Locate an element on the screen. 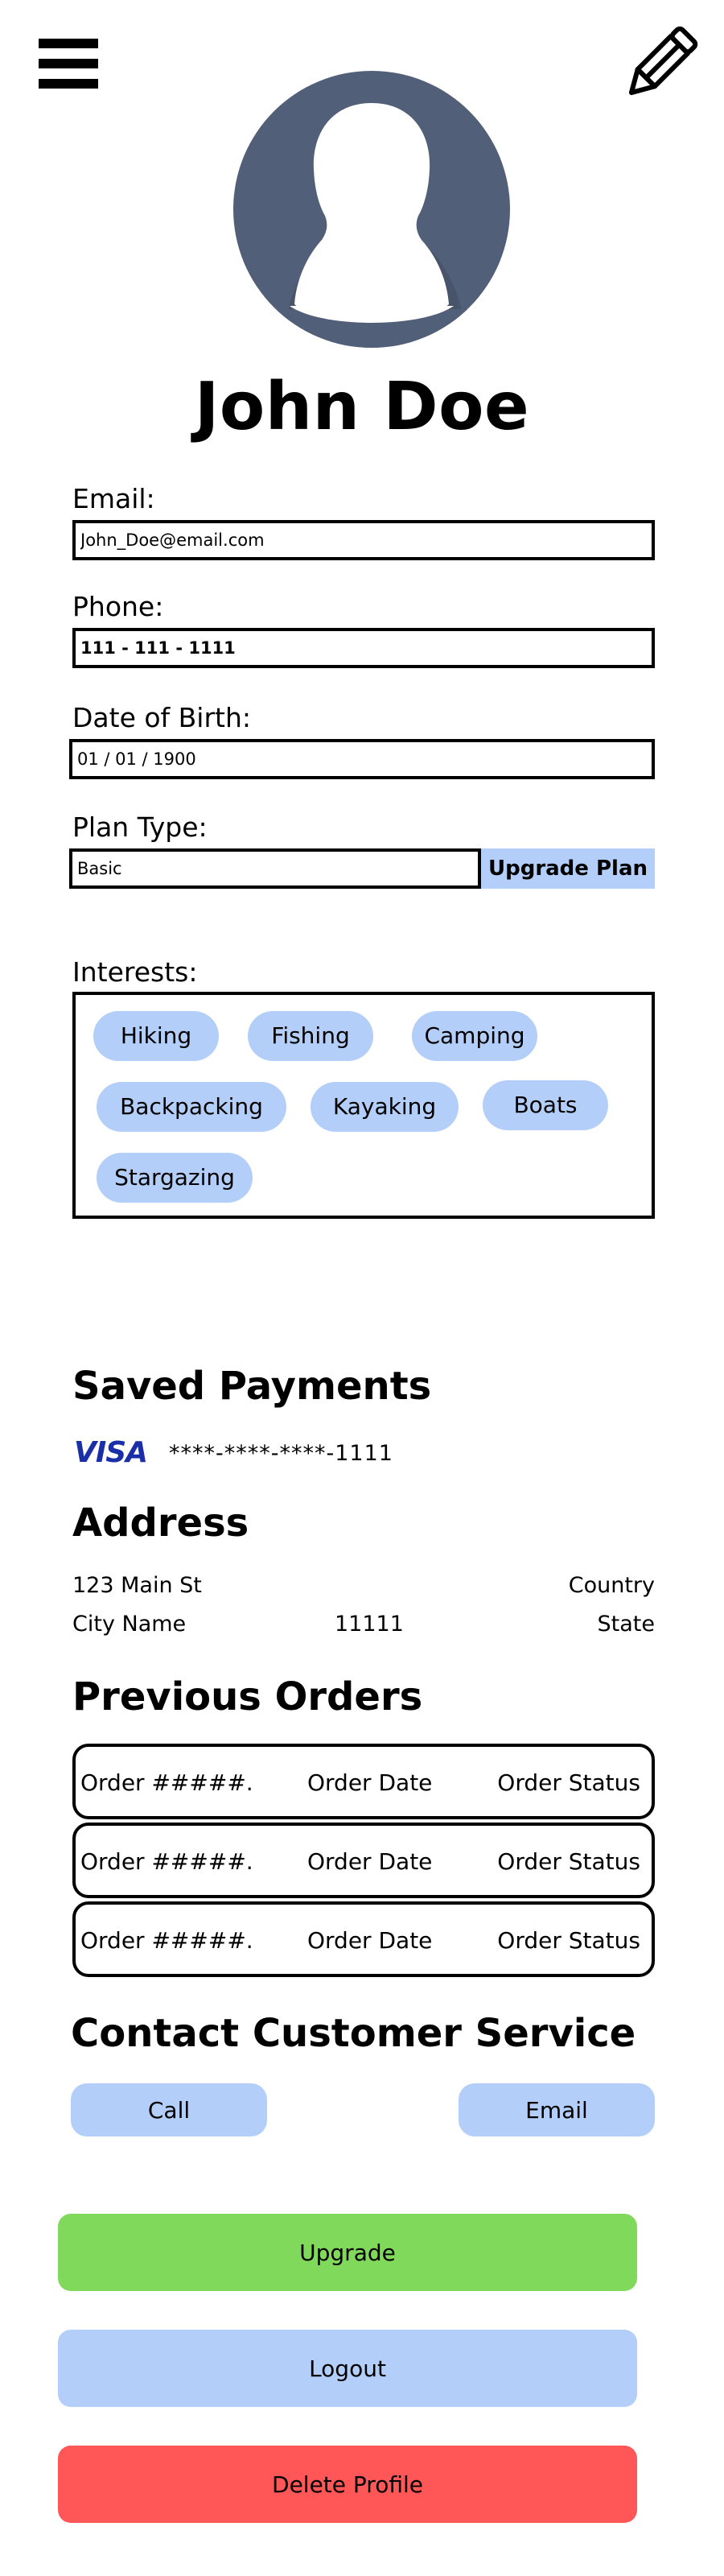  address-city: City Name is located at coordinates (129, 1624).